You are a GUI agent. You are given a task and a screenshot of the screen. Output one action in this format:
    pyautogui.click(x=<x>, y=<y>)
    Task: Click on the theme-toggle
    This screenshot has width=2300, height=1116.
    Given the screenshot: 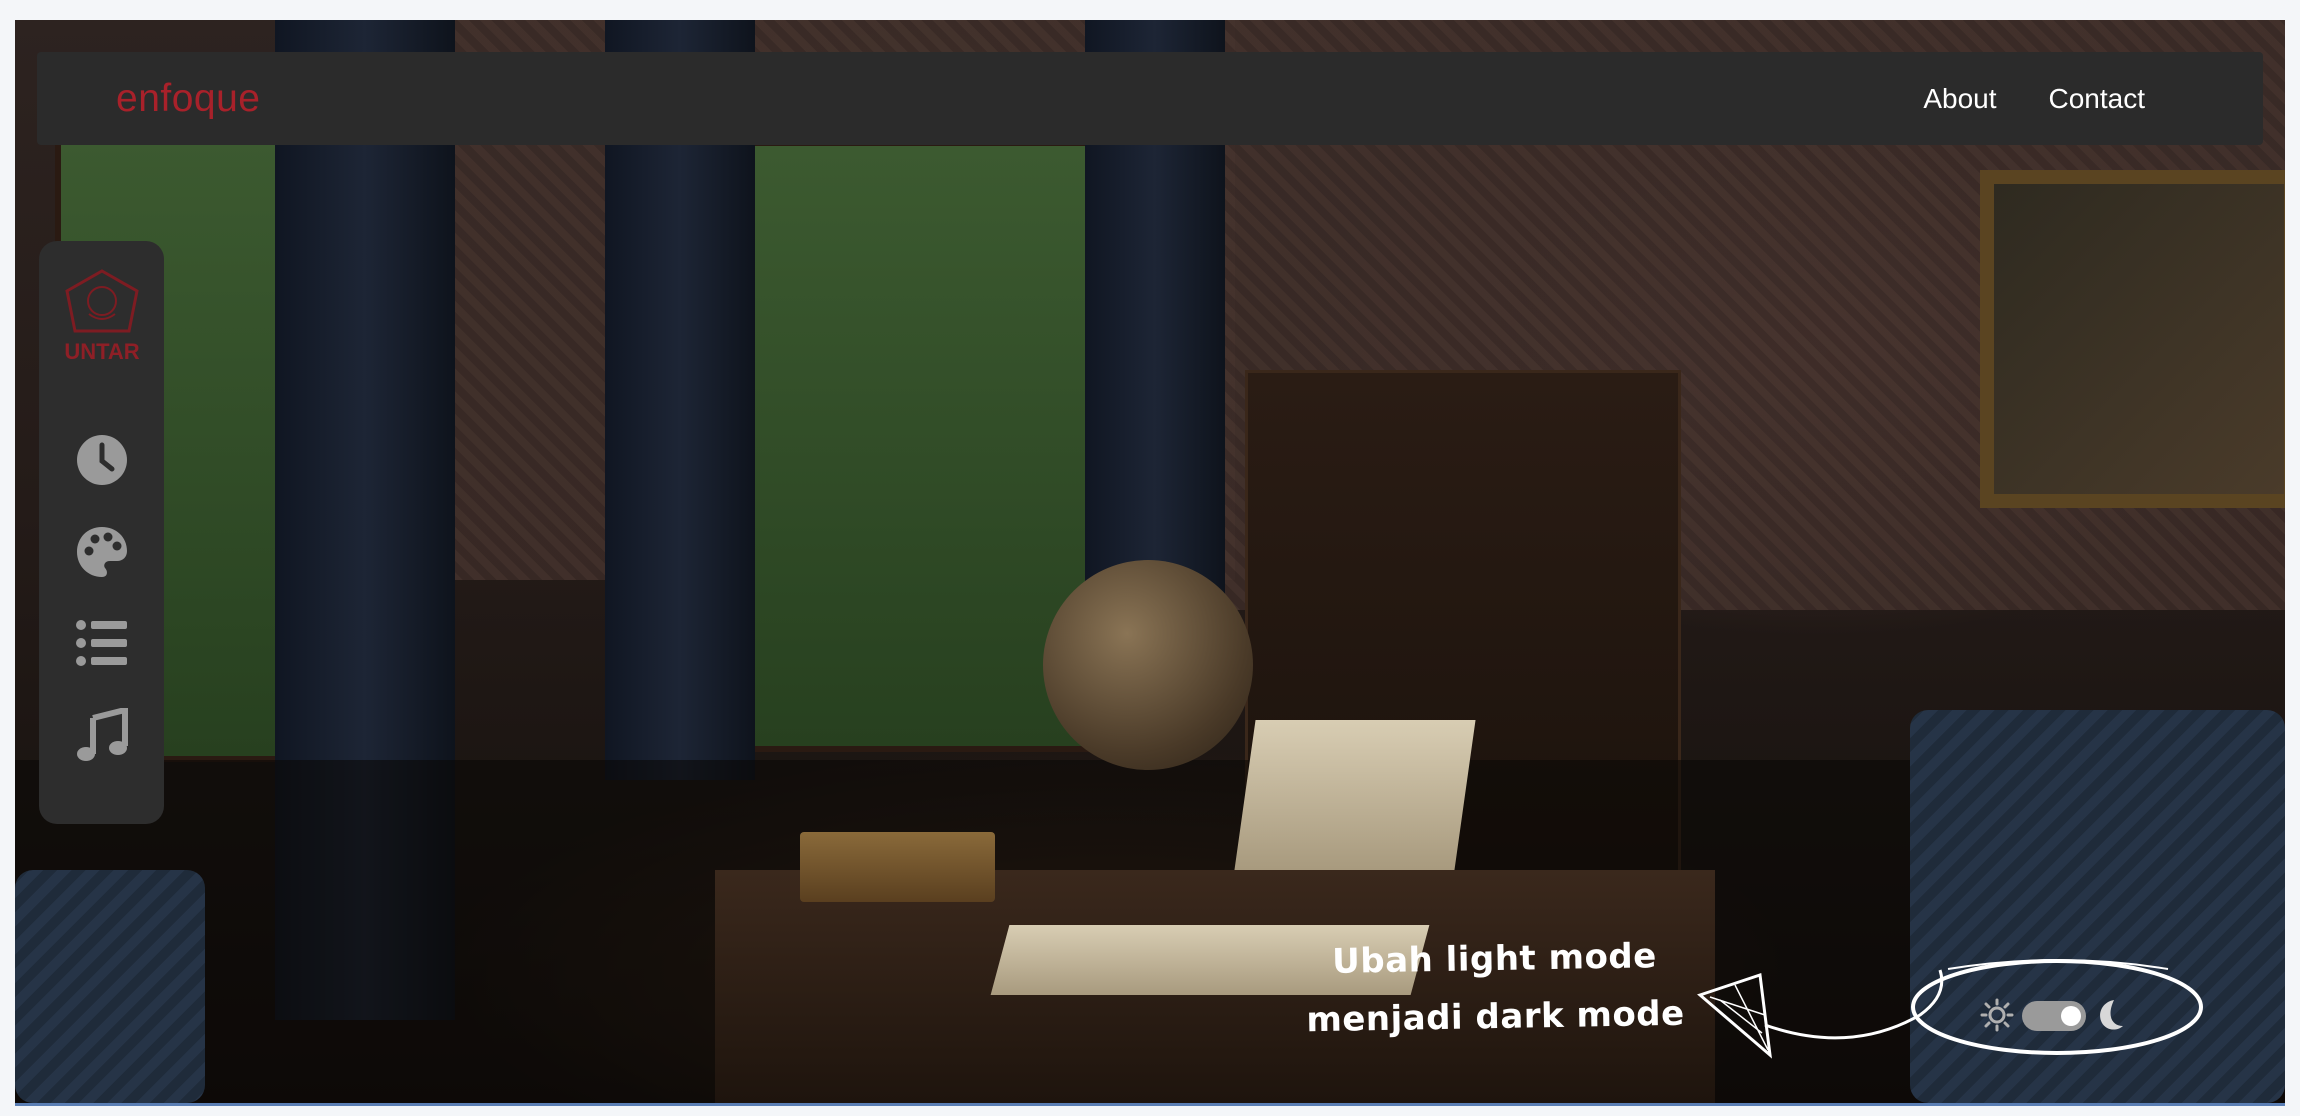 What is the action you would take?
    pyautogui.click(x=2055, y=1015)
    